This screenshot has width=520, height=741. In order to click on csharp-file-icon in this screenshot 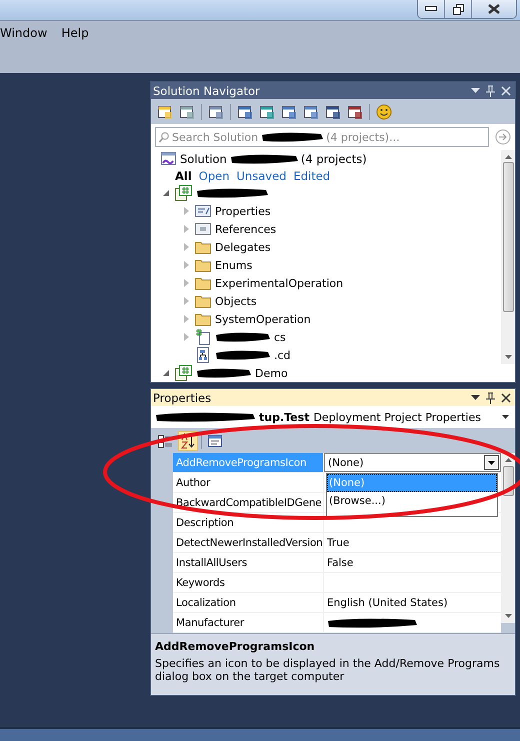, I will do `click(203, 337)`.